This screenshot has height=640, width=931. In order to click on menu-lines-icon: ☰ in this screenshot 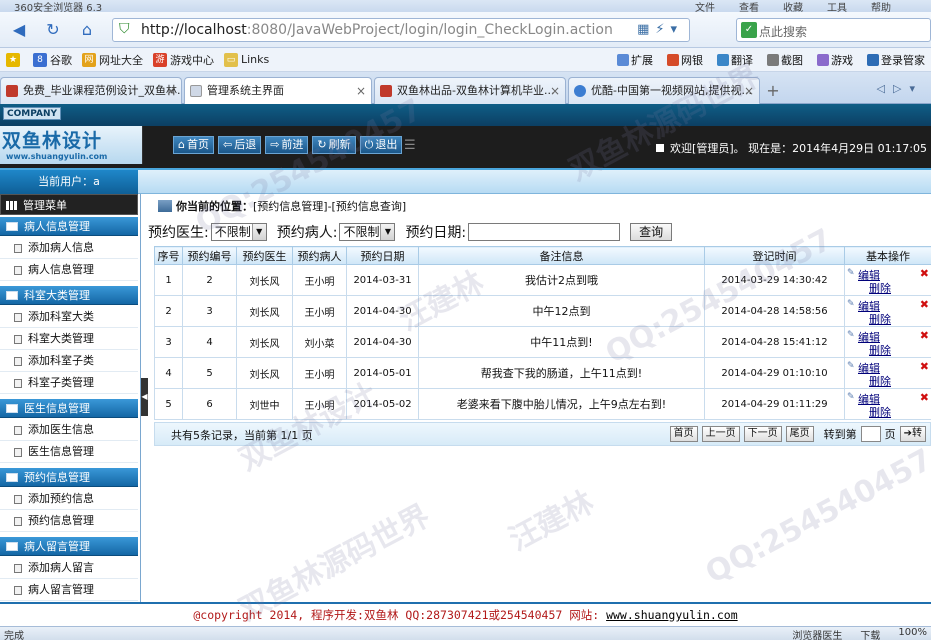, I will do `click(410, 145)`.